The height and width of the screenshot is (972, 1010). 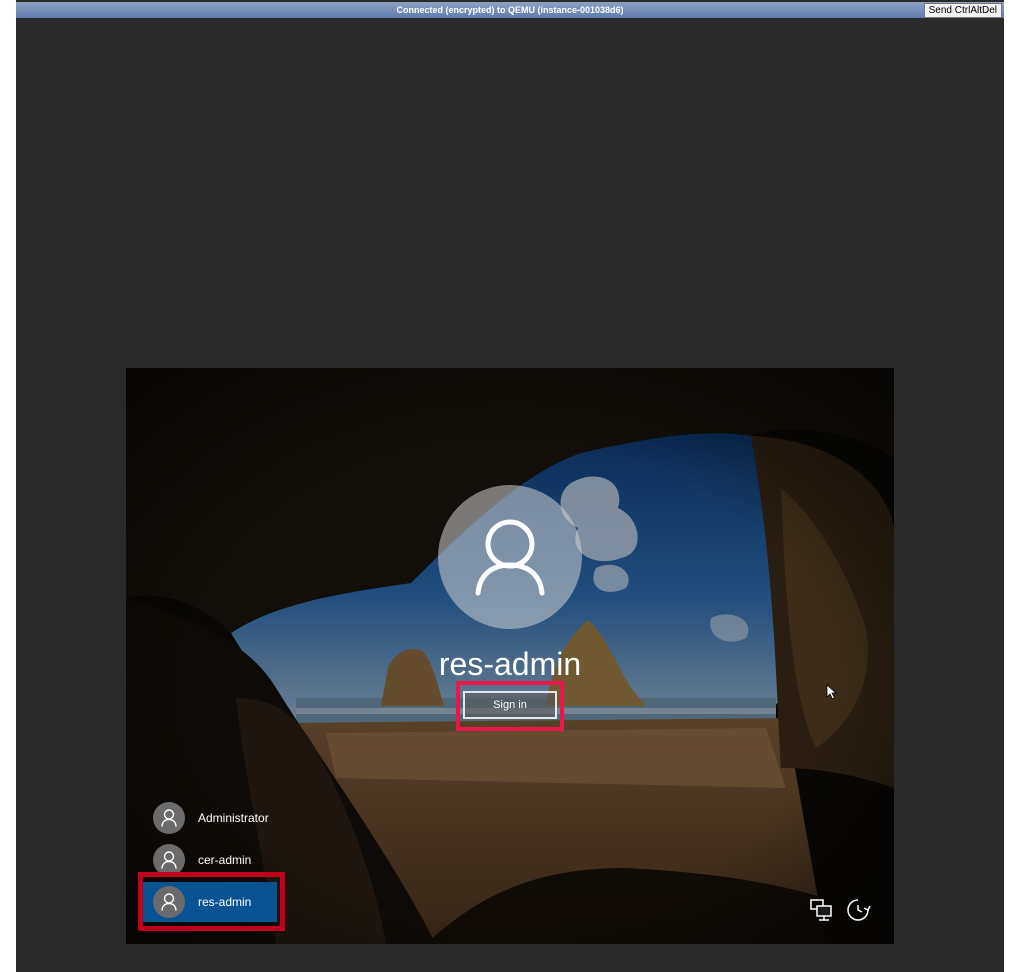 I want to click on ease-of-access-icon, so click(x=858, y=910).